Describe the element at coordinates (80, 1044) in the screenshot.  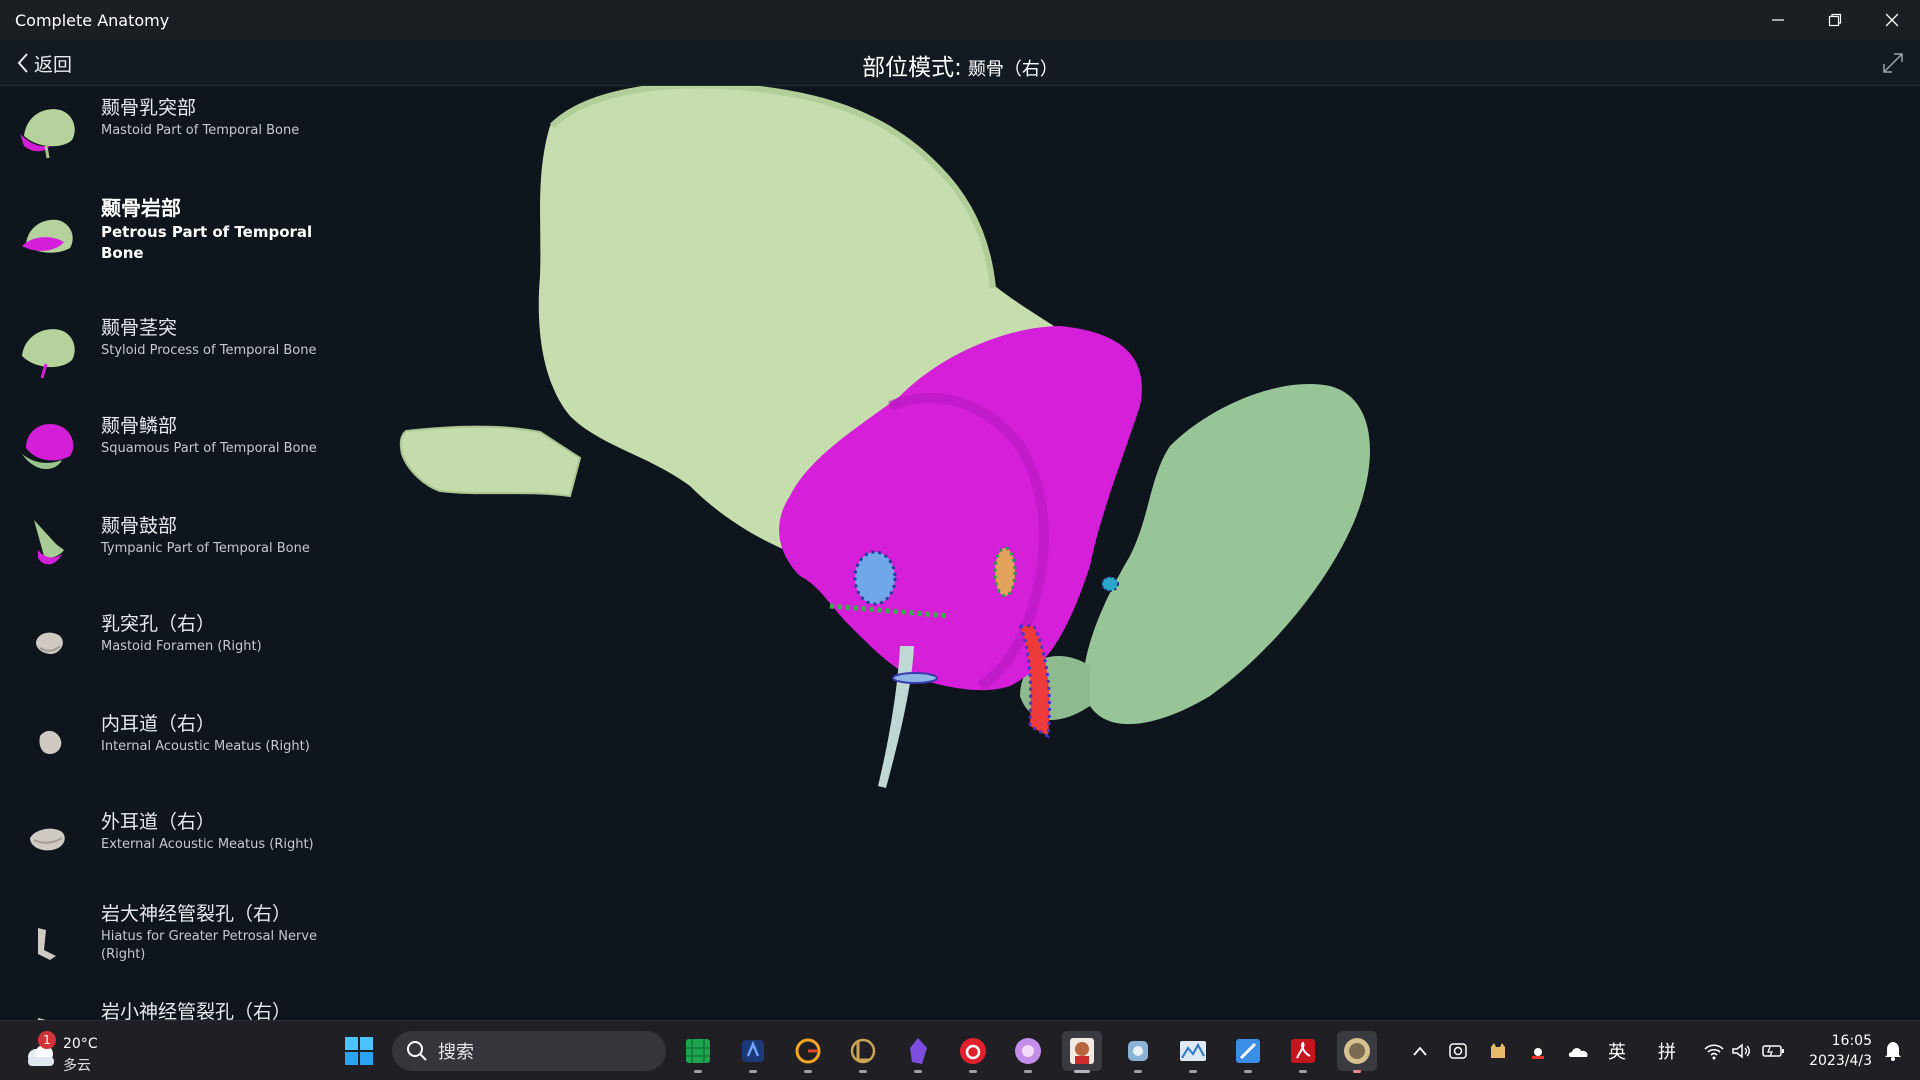
I see `weather-temperature: 20°C` at that location.